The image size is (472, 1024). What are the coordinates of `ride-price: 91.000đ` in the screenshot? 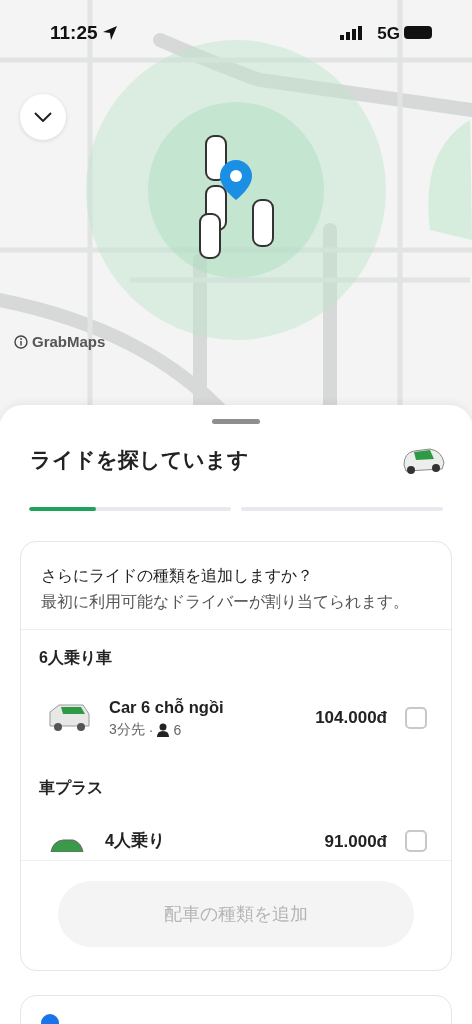 It's located at (355, 842).